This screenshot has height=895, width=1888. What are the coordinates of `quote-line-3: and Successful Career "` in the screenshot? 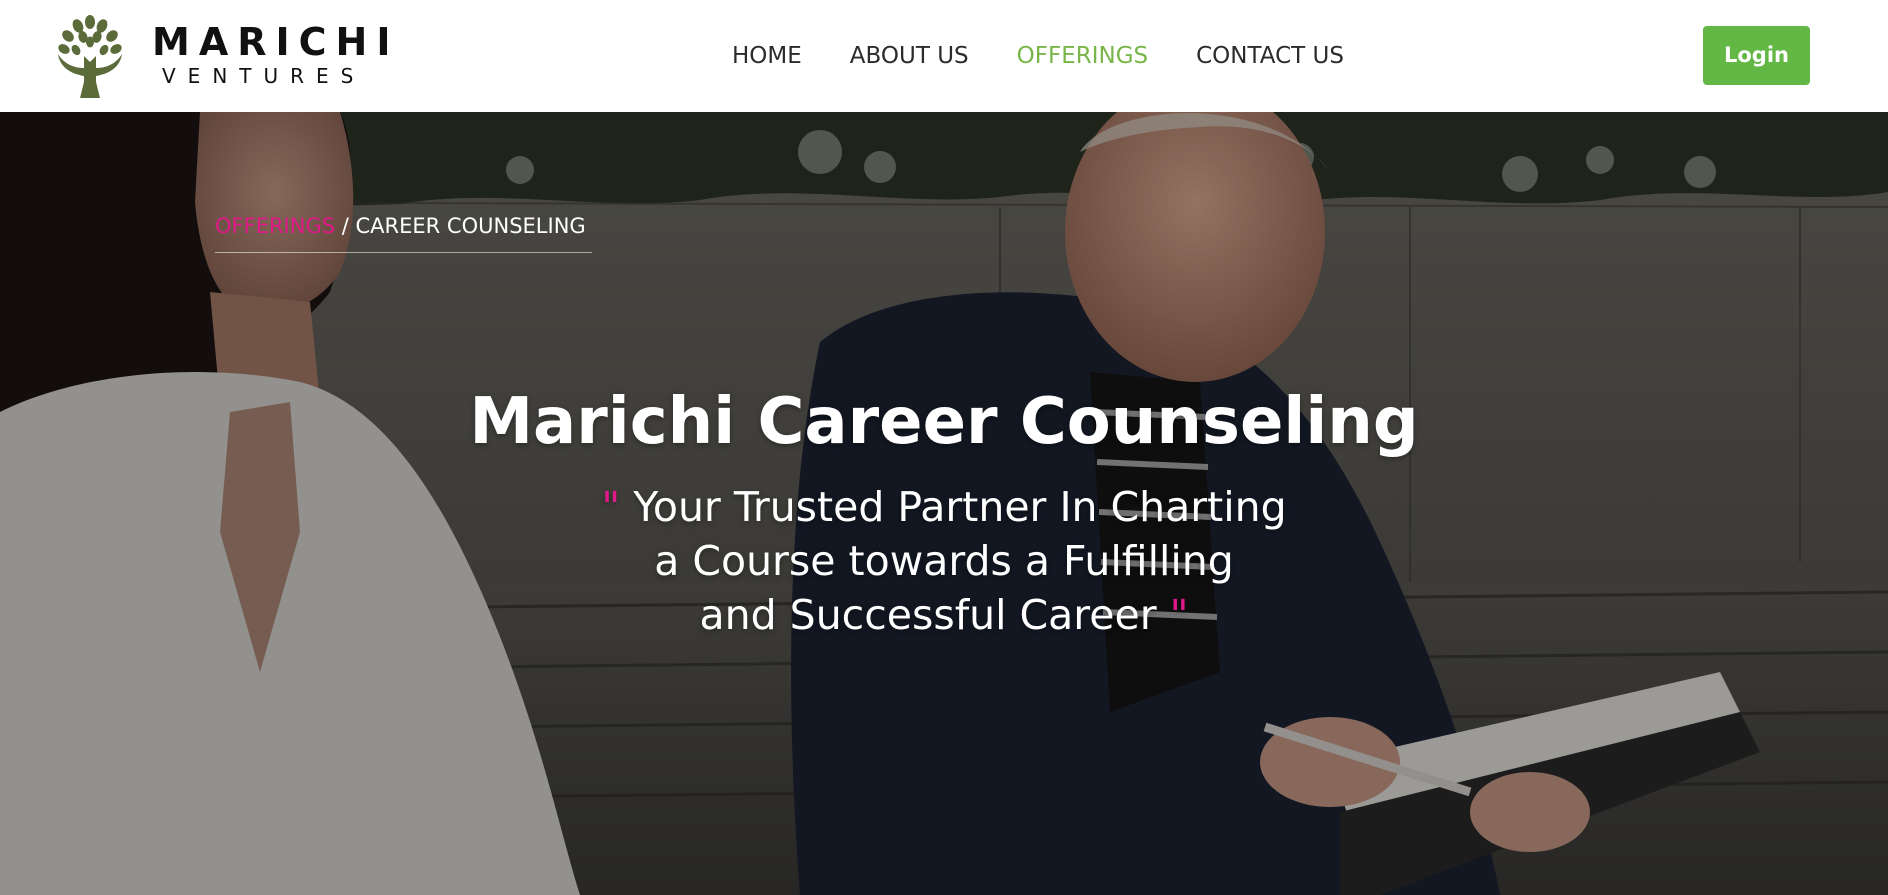 It's located at (944, 615).